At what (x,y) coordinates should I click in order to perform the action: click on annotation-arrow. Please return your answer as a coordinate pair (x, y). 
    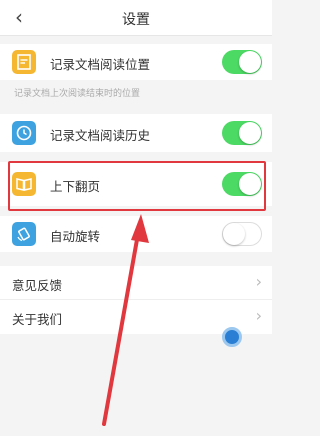
    Looking at the image, I should click on (125, 320).